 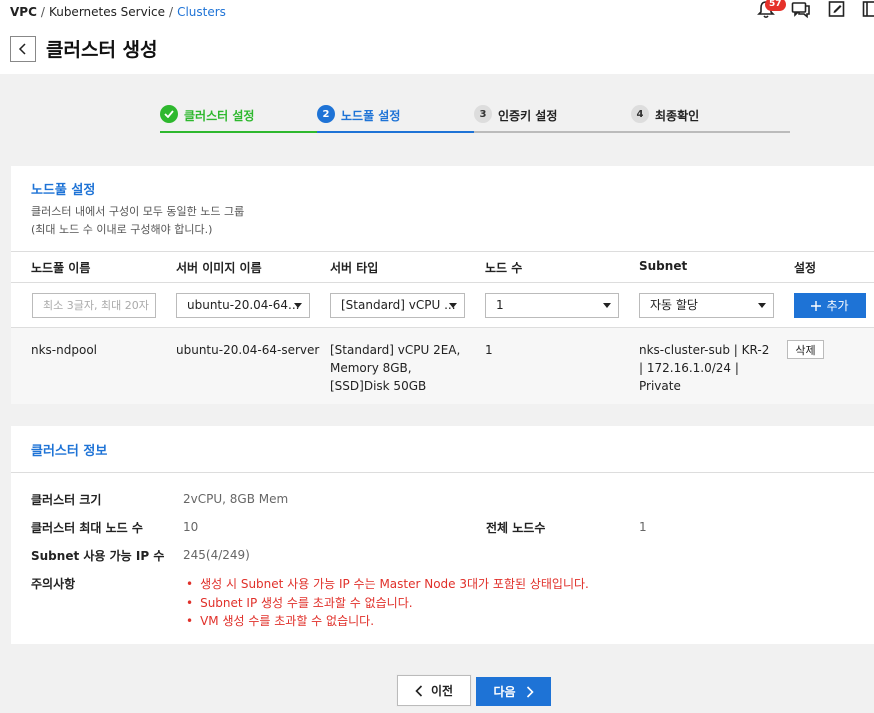 What do you see at coordinates (219, 268) in the screenshot?
I see `column-header-image: 서버 이미지 이름` at bounding box center [219, 268].